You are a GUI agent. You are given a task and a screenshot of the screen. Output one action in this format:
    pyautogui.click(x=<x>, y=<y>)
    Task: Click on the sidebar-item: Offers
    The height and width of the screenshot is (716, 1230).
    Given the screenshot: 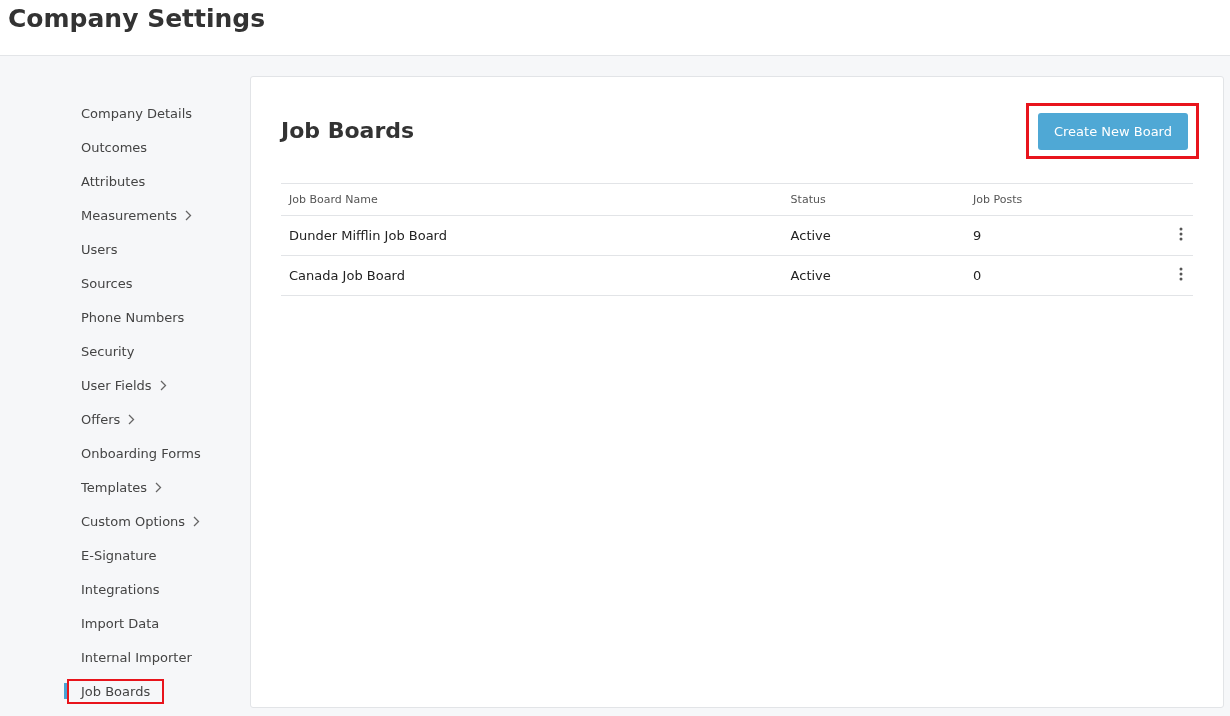 What is the action you would take?
    pyautogui.click(x=108, y=419)
    